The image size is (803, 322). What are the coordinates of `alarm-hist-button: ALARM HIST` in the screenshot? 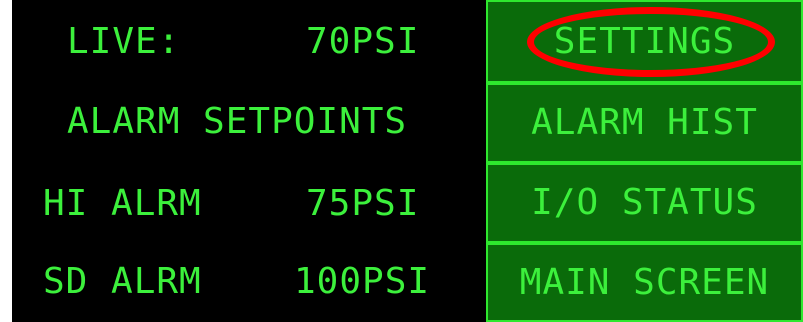 It's located at (644, 123).